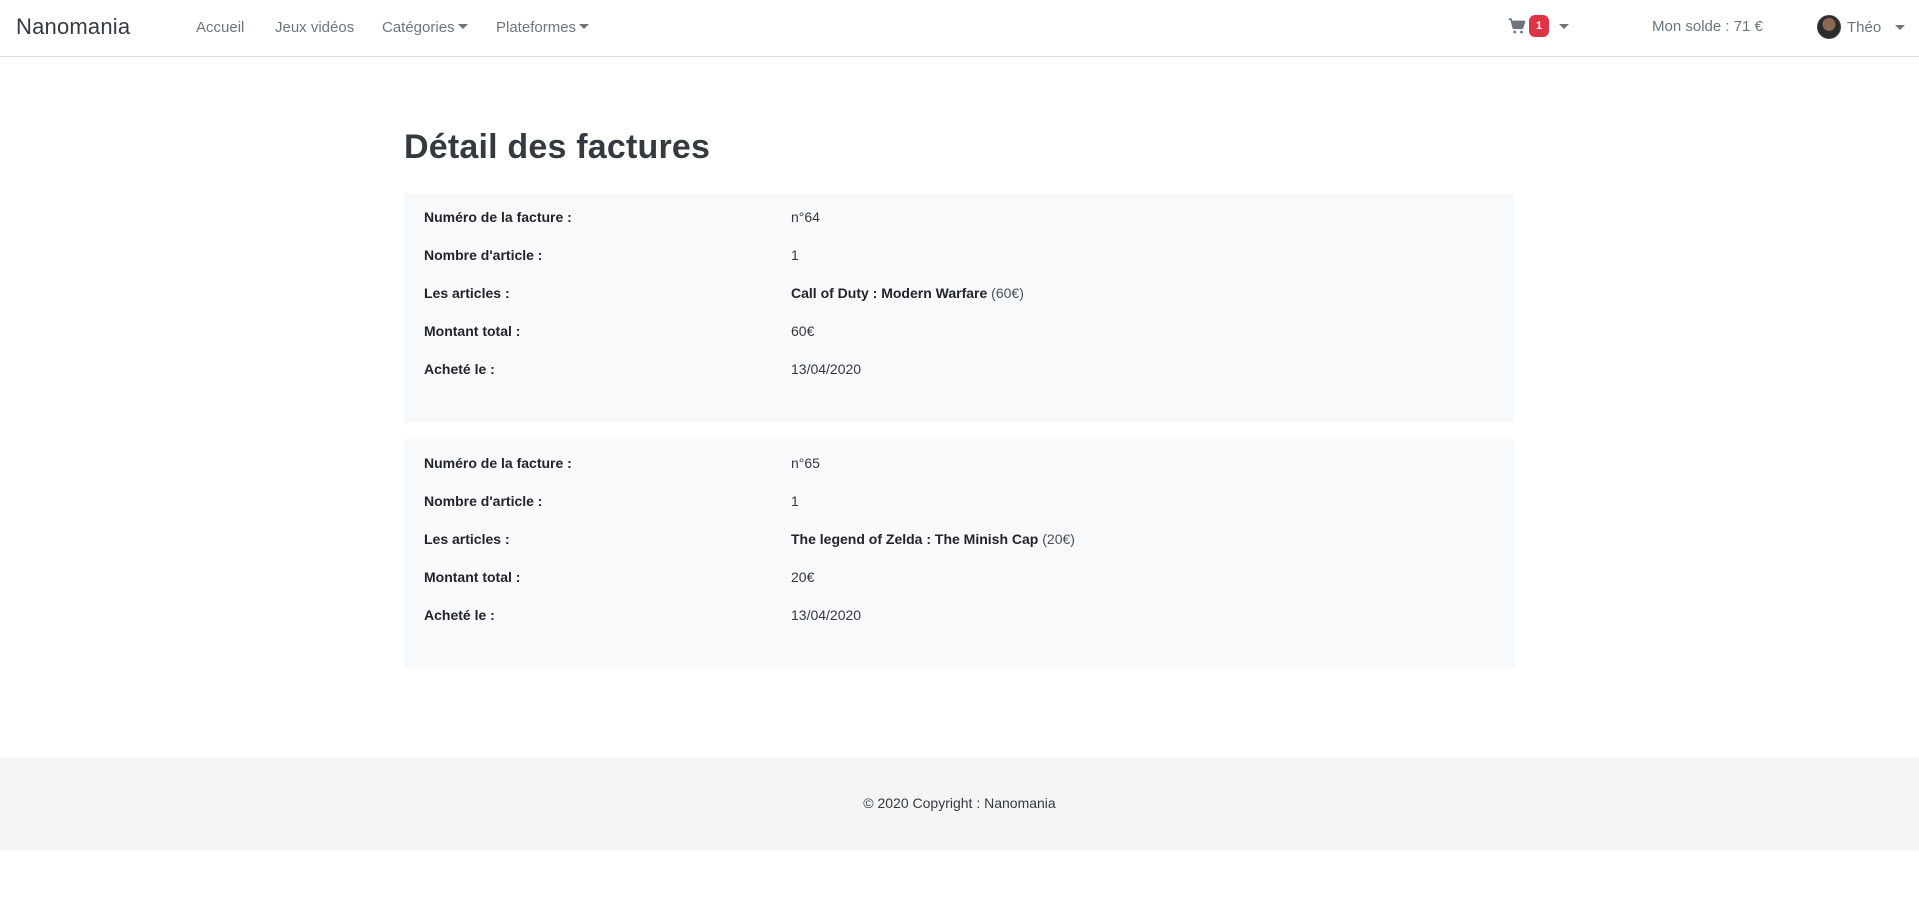 This screenshot has width=1919, height=913. Describe the element at coordinates (1007, 293) in the screenshot. I see `article-price: (60€)` at that location.